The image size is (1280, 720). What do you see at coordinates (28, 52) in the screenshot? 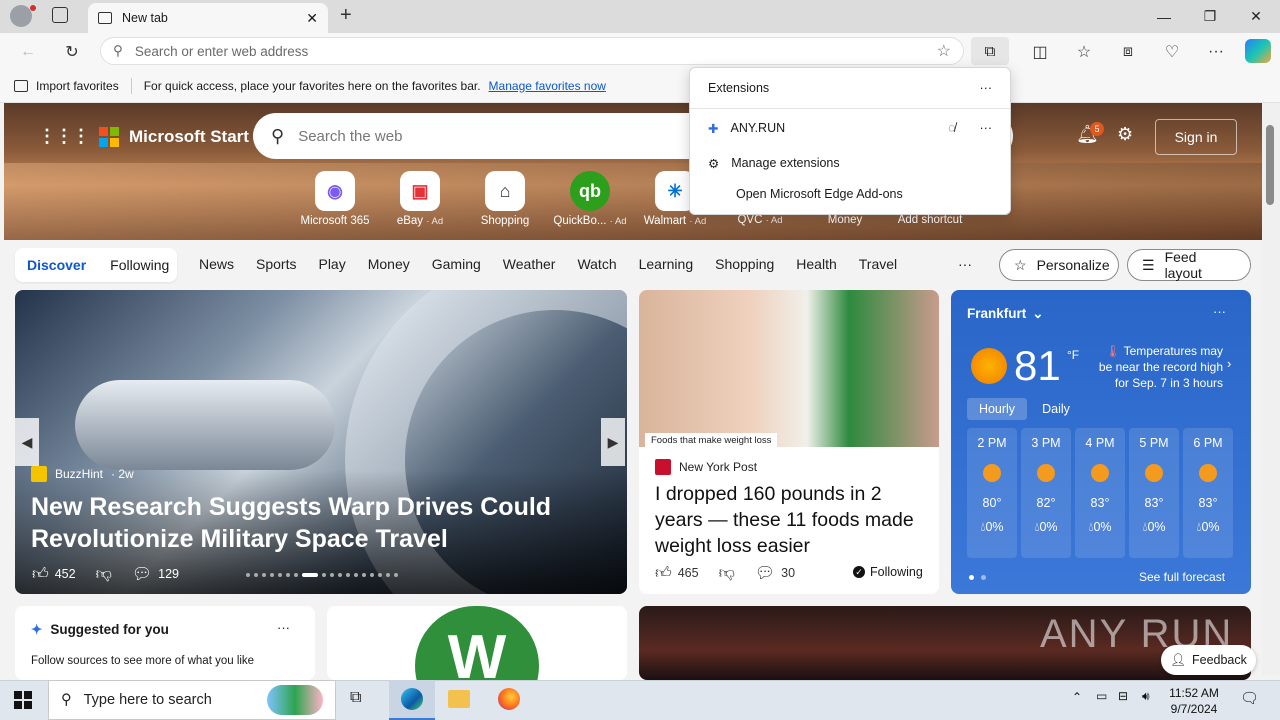
I see `back-arrow-icon: ←` at bounding box center [28, 52].